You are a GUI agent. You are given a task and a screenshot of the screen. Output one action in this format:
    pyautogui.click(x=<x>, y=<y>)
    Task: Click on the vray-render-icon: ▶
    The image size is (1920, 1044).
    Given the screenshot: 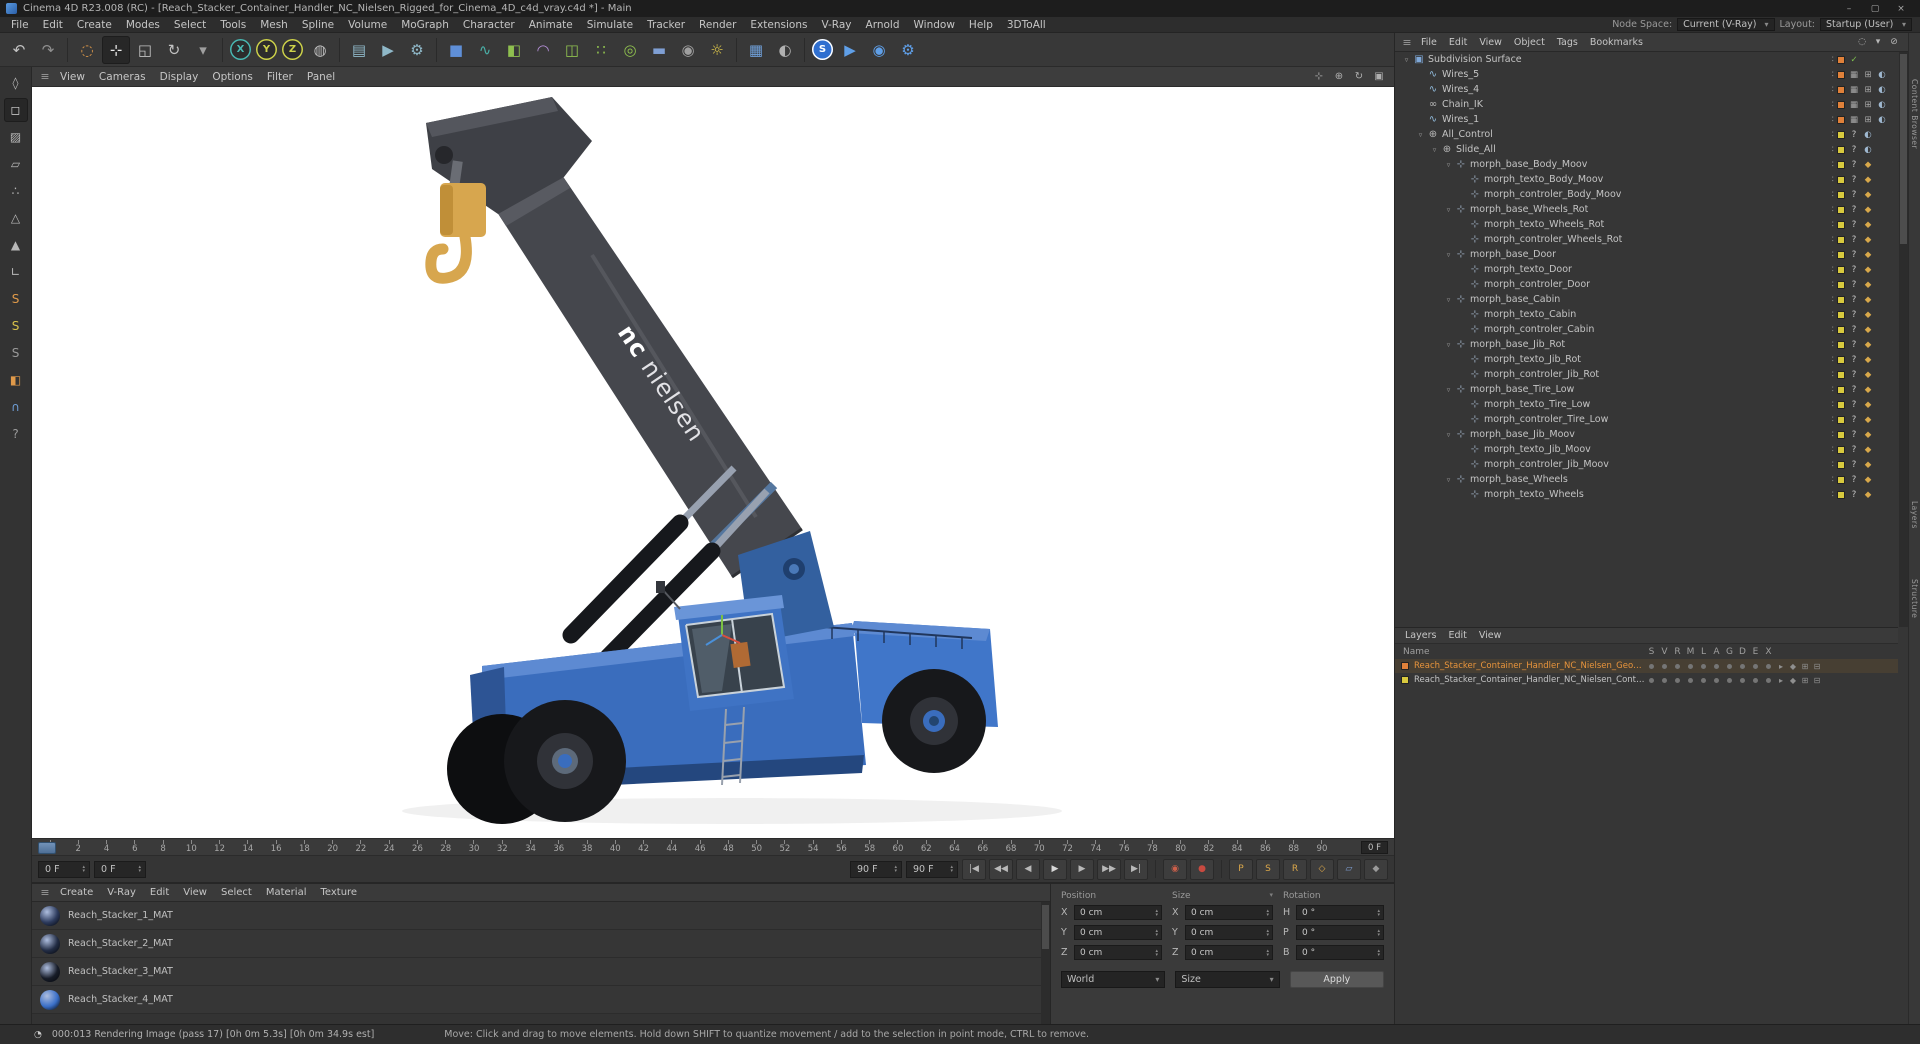 What is the action you would take?
    pyautogui.click(x=850, y=50)
    